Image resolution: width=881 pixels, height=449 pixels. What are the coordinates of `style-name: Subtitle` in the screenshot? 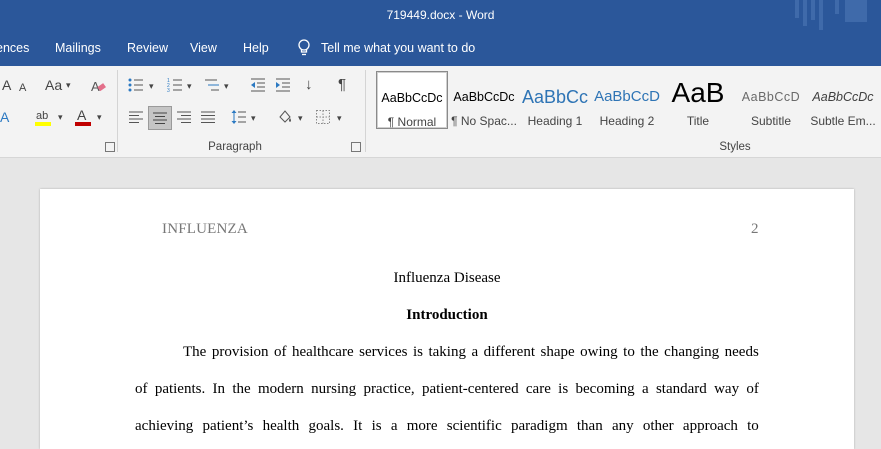 It's located at (771, 121).